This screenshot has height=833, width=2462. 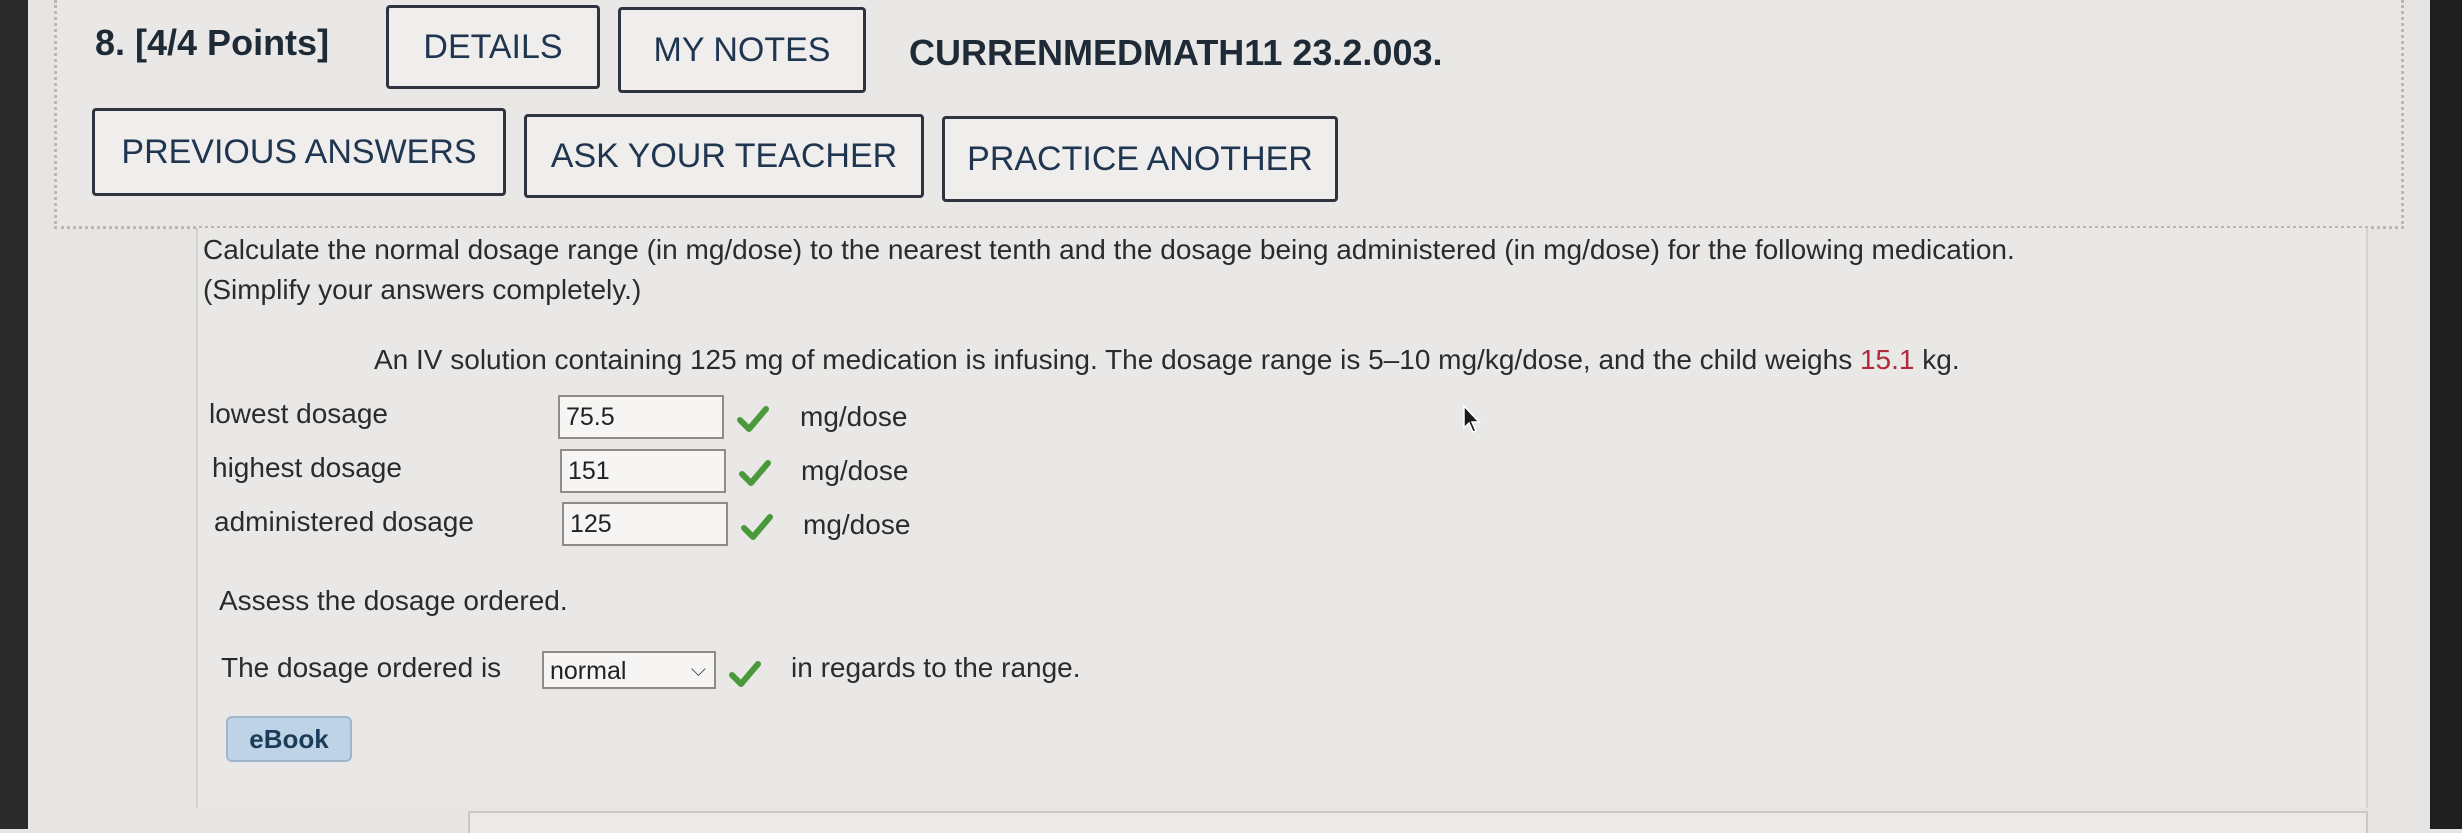 I want to click on child-weight-value: 15.1, so click(x=1887, y=359).